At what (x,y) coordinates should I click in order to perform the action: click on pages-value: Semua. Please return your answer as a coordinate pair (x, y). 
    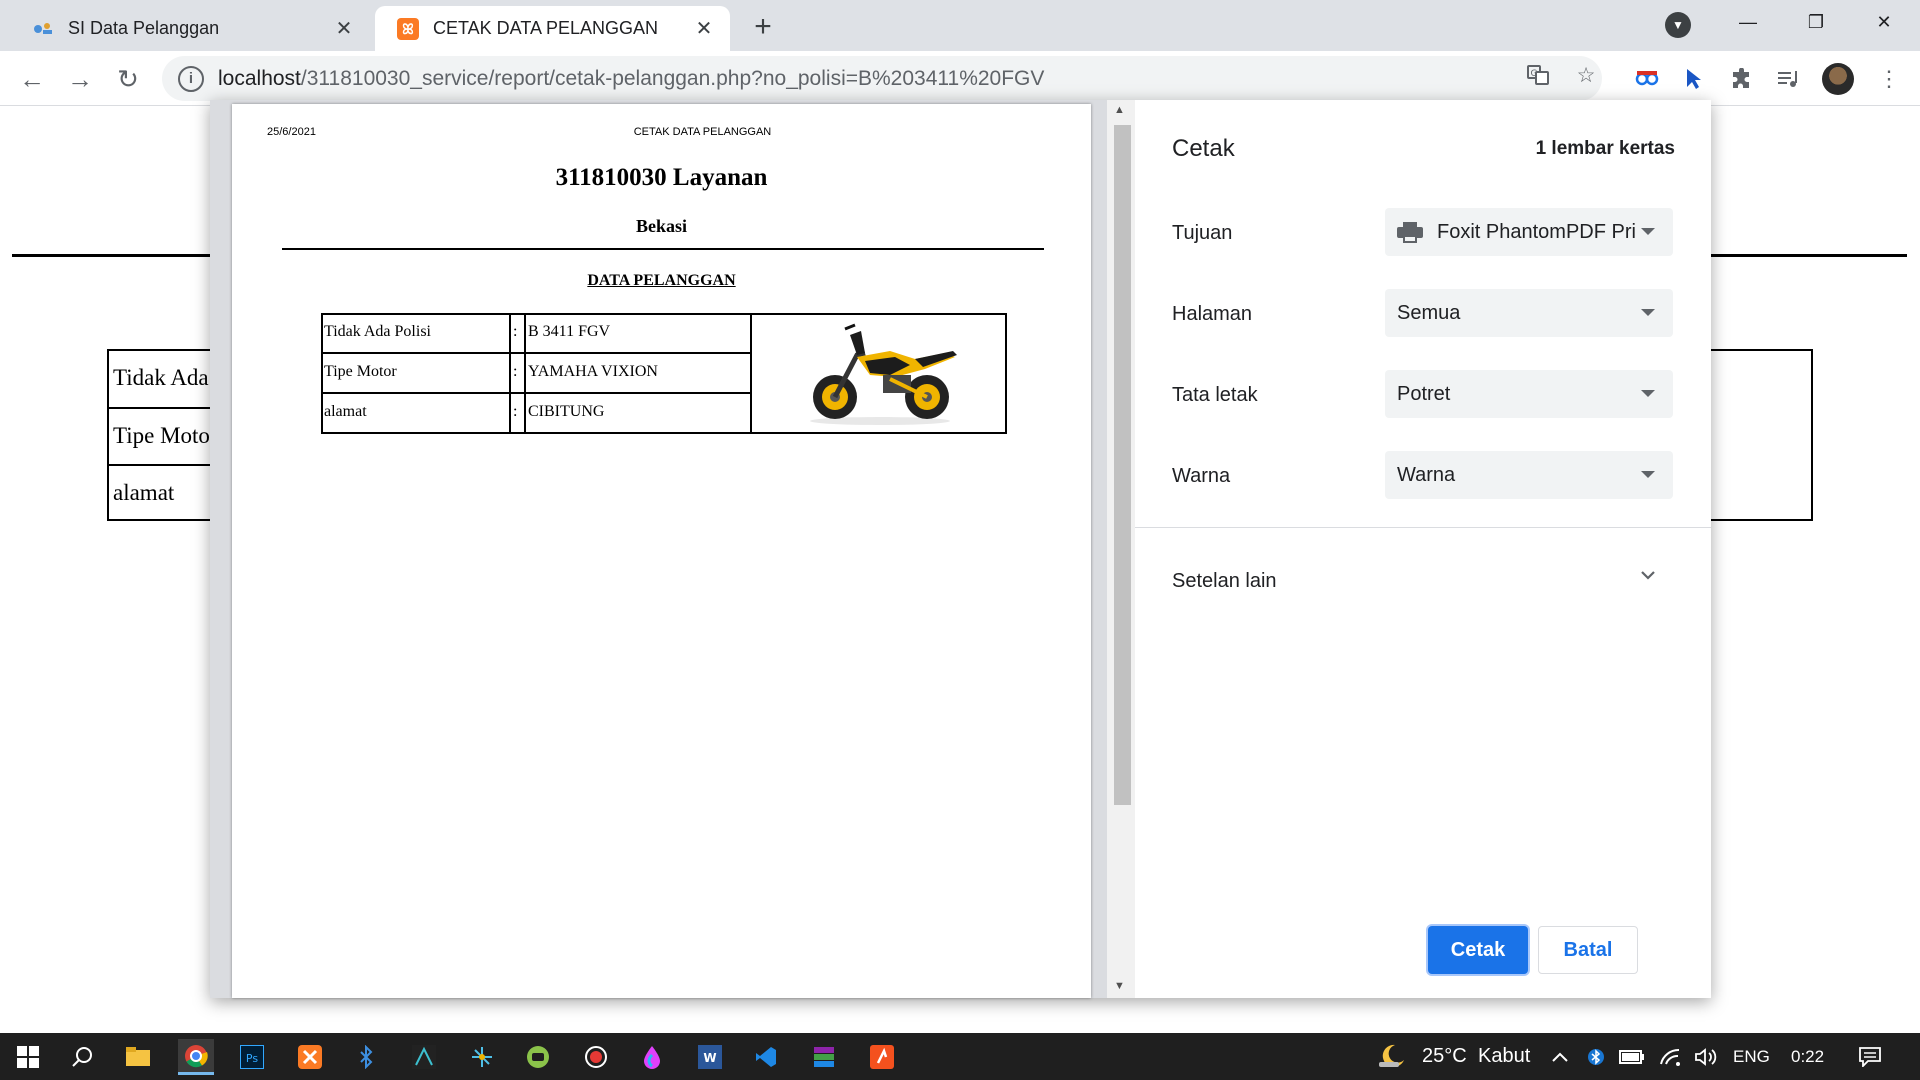
    Looking at the image, I should click on (1429, 312).